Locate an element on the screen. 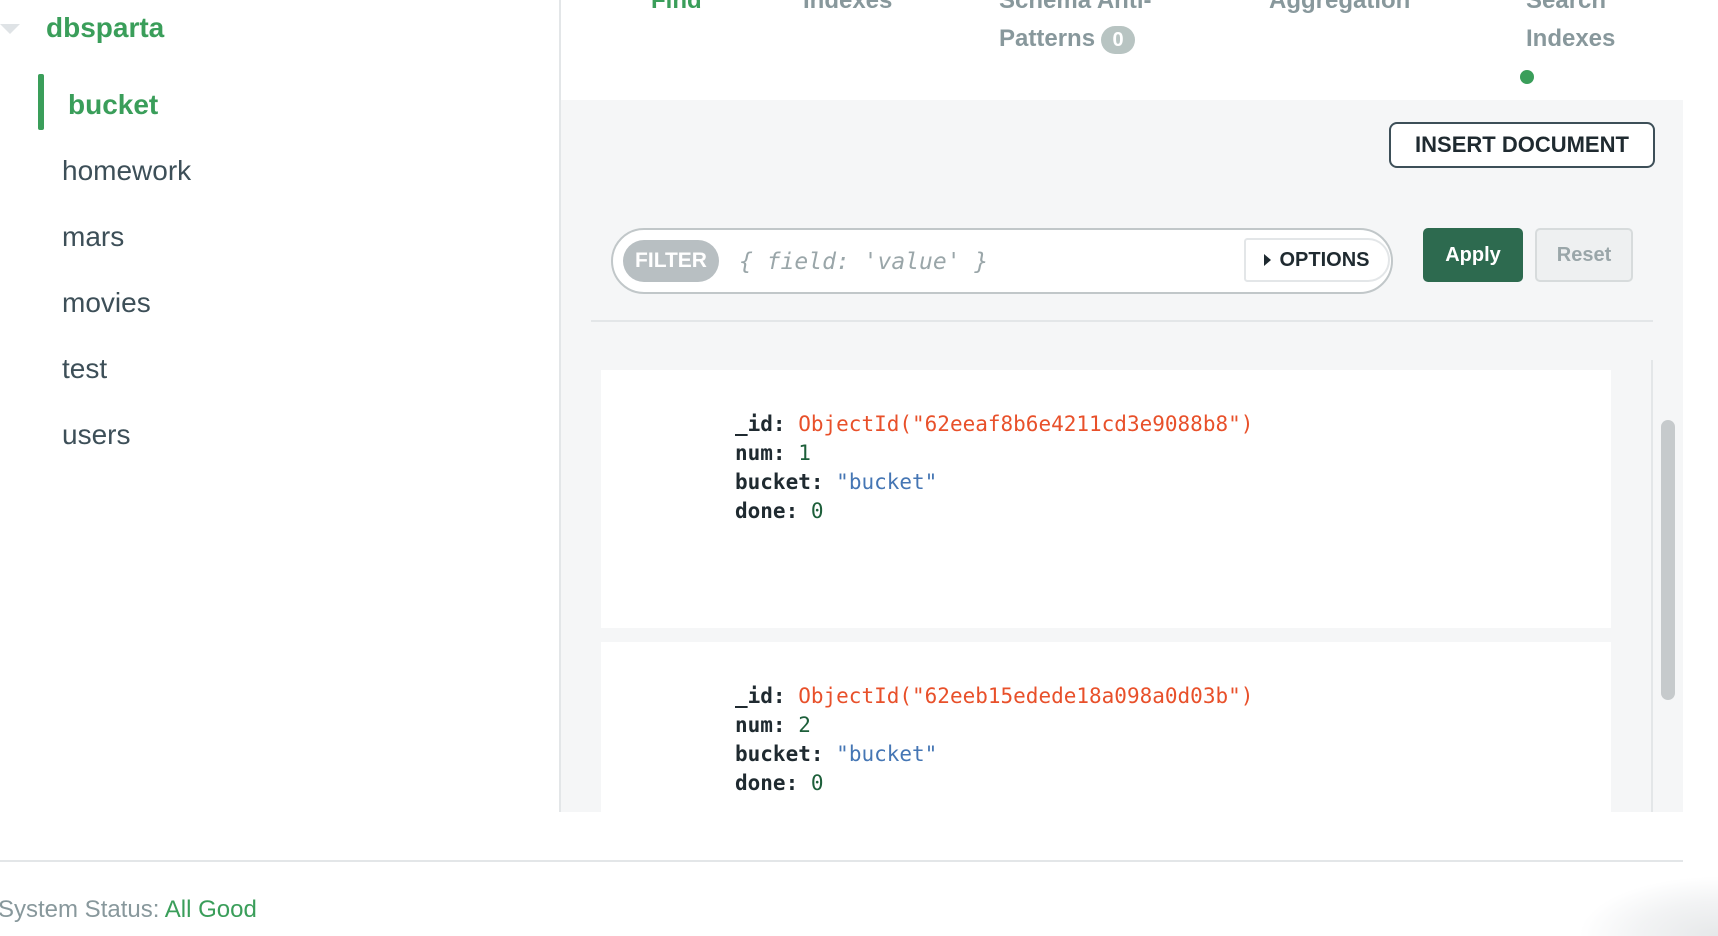  scrollbar-thumb is located at coordinates (1668, 560).